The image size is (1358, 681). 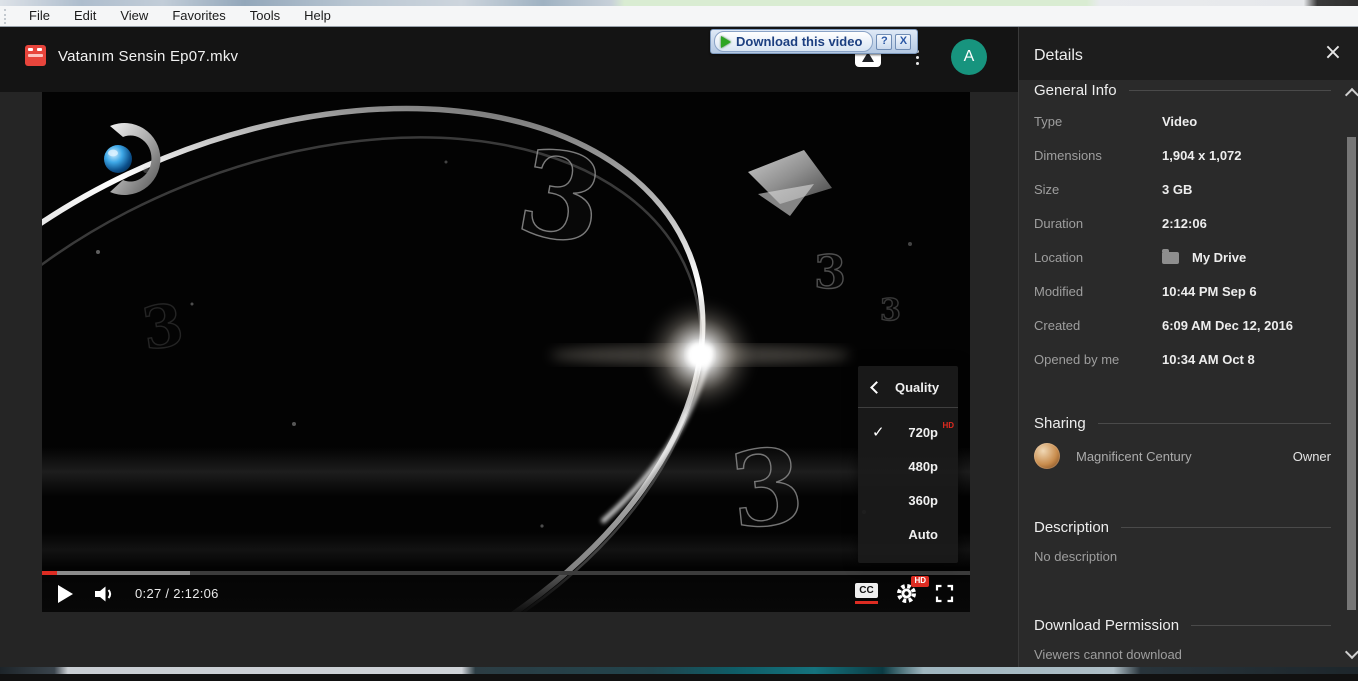 I want to click on menu-file: File, so click(x=39, y=16).